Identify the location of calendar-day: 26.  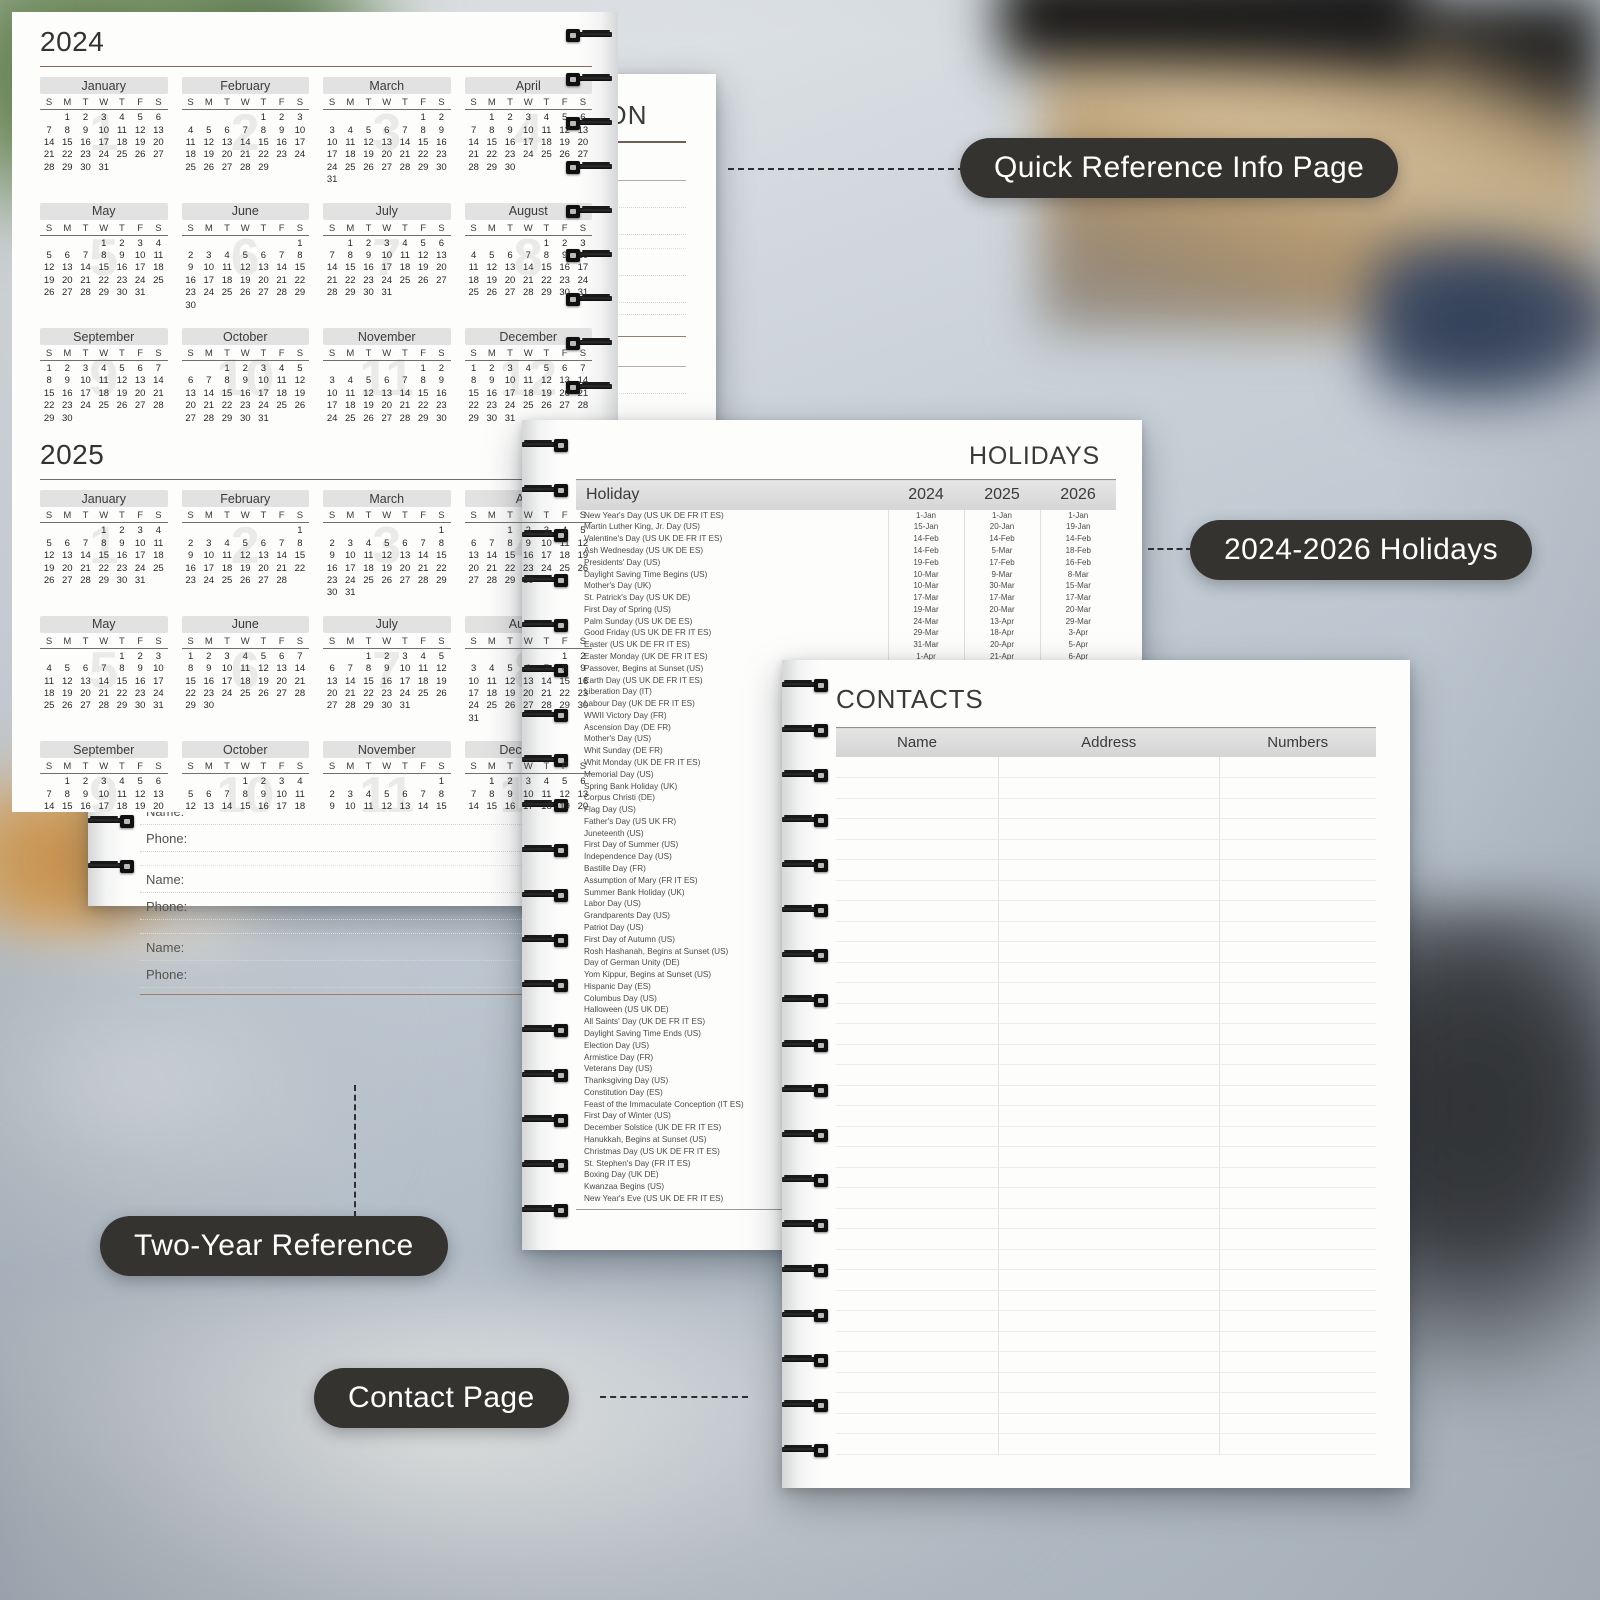
(67, 706).